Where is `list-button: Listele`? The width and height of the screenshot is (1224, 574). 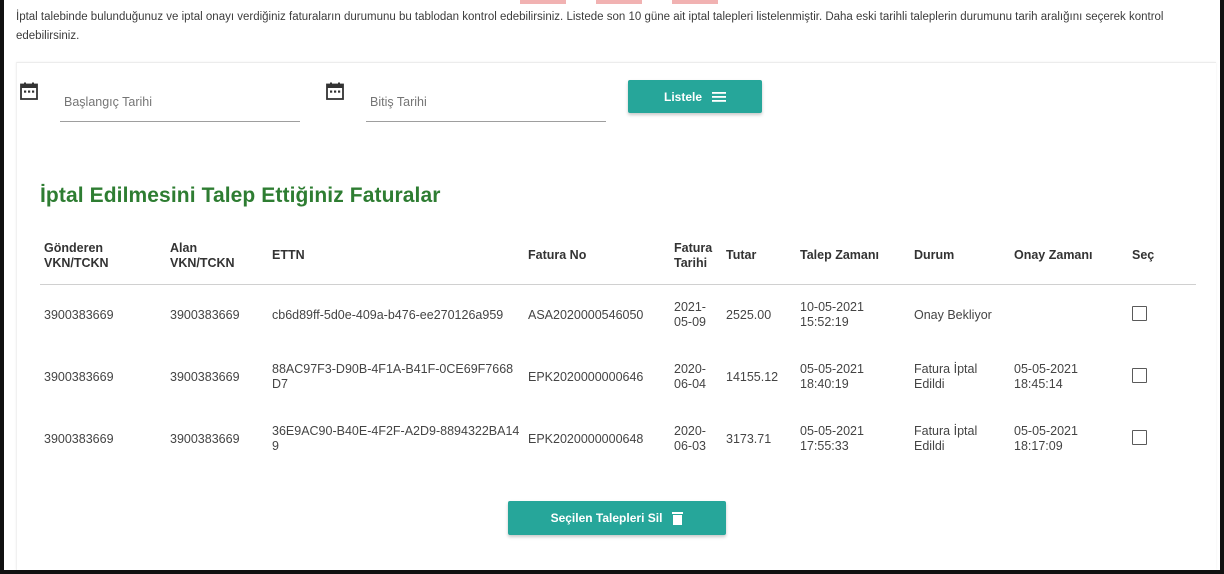 list-button: Listele is located at coordinates (695, 96).